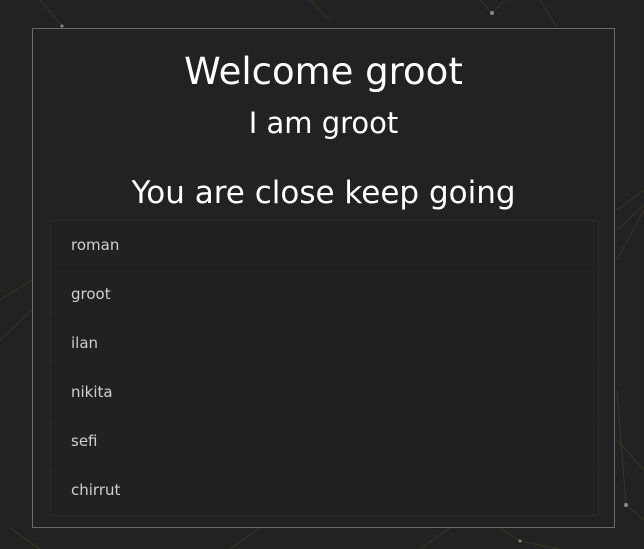  I want to click on list-item: roman, so click(324, 245).